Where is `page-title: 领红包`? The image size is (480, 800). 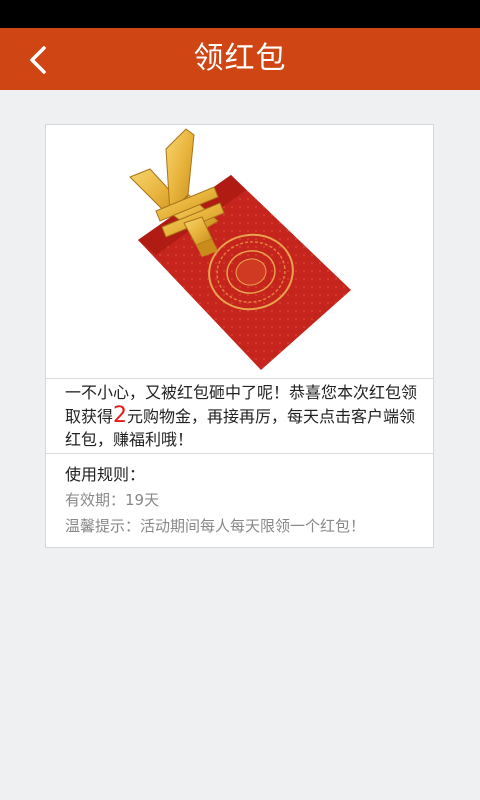
page-title: 领红包 is located at coordinates (240, 58).